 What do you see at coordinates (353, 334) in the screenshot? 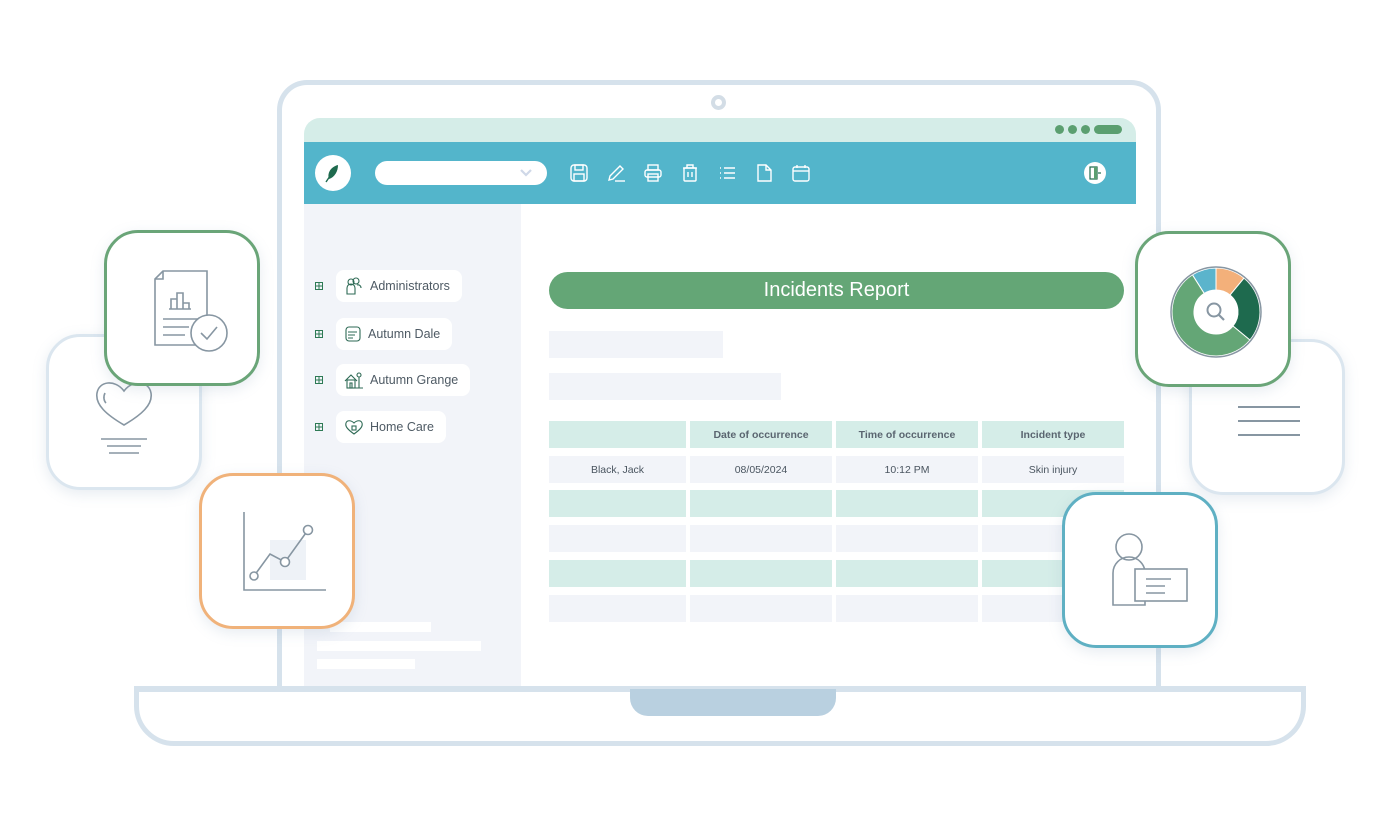
I see `building-icon` at bounding box center [353, 334].